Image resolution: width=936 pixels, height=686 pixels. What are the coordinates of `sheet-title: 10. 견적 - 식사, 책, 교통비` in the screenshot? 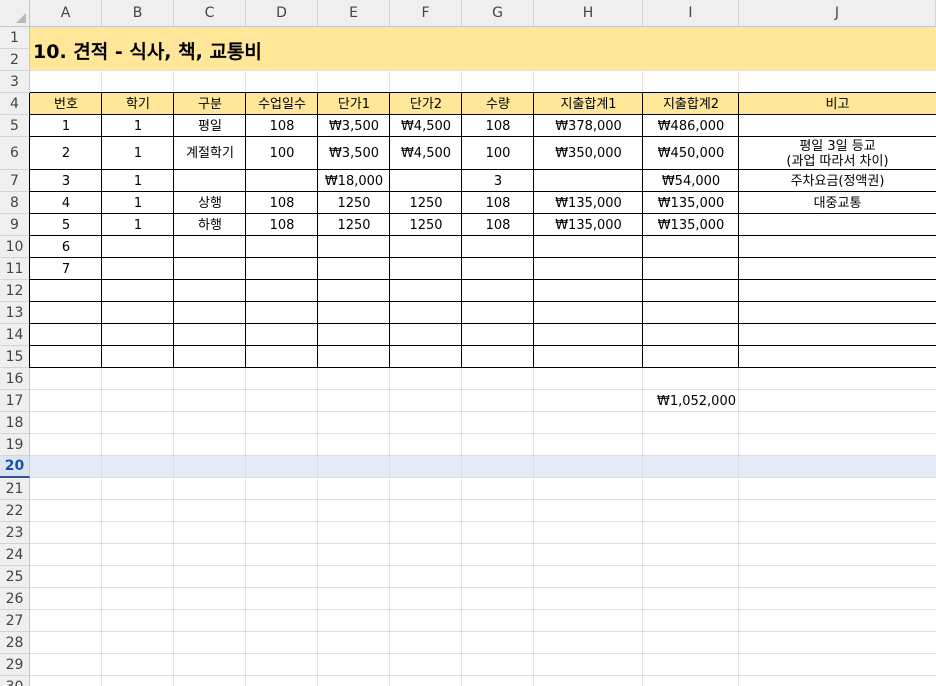 It's located at (147, 50).